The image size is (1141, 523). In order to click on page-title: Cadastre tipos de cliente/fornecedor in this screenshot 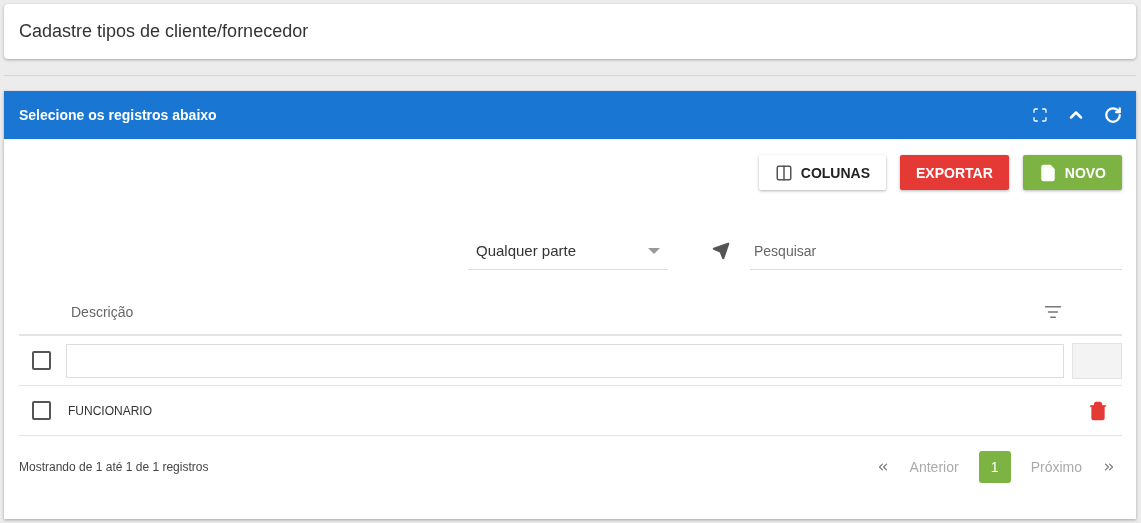, I will do `click(570, 31)`.